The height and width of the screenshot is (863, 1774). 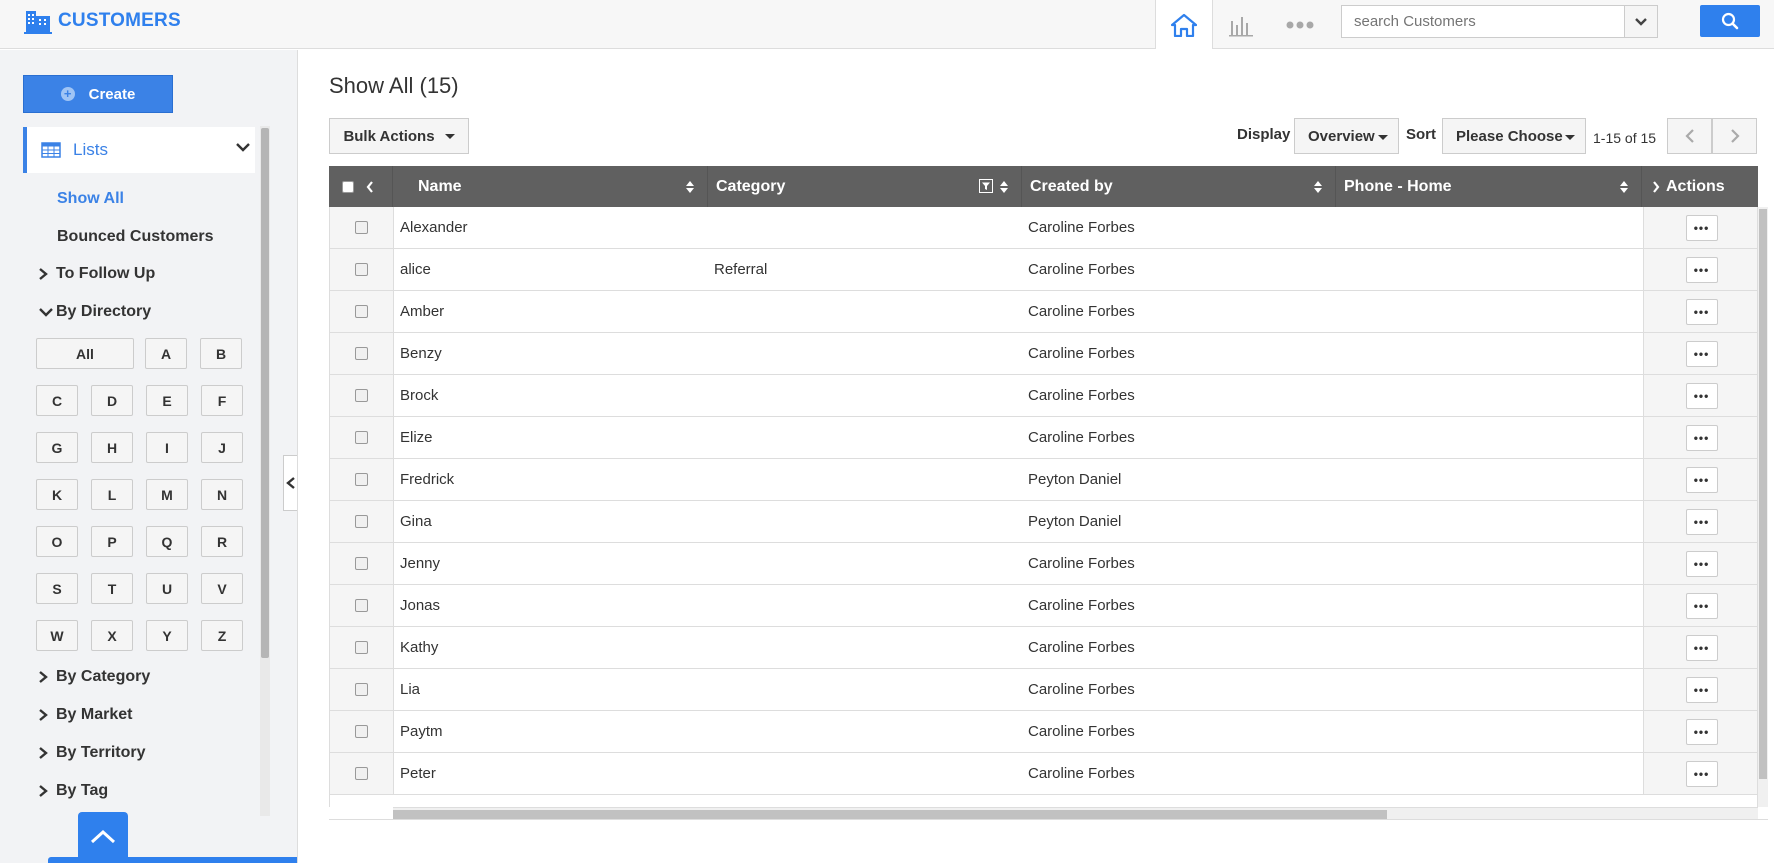 I want to click on cell-name: Kathy, so click(x=550, y=647).